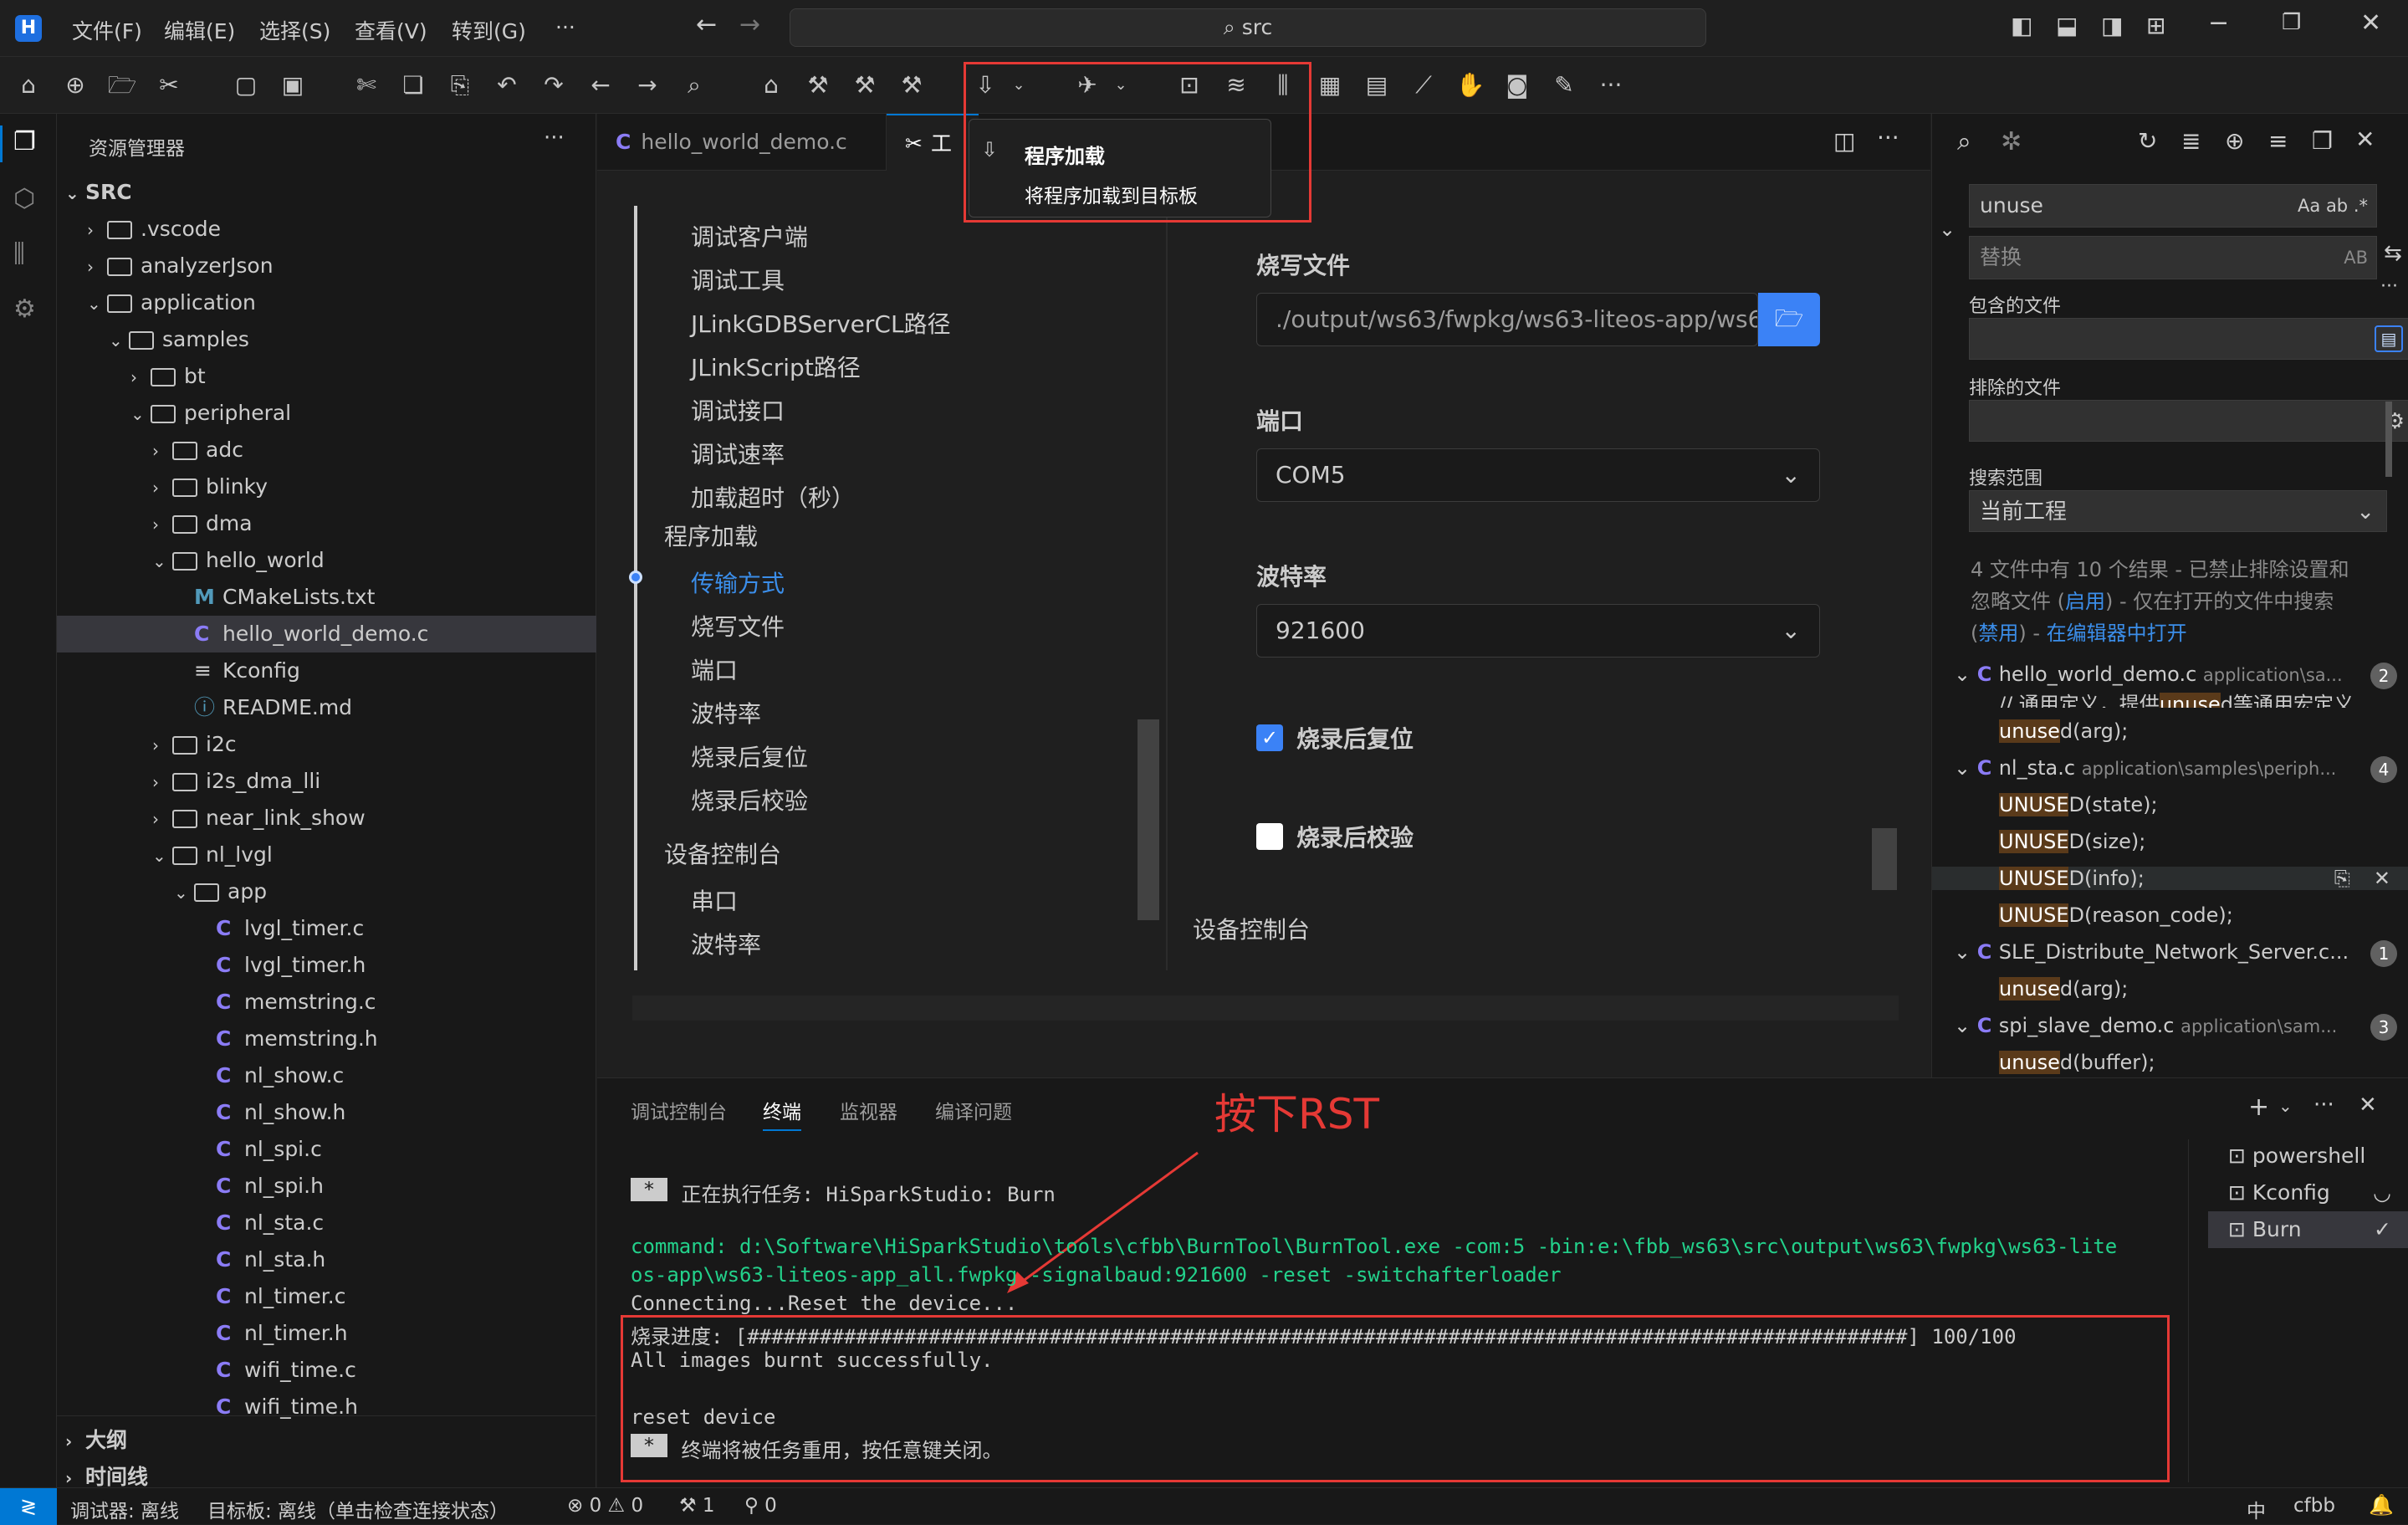 The width and height of the screenshot is (2408, 1525). I want to click on tools-icon: ✂, so click(169, 85).